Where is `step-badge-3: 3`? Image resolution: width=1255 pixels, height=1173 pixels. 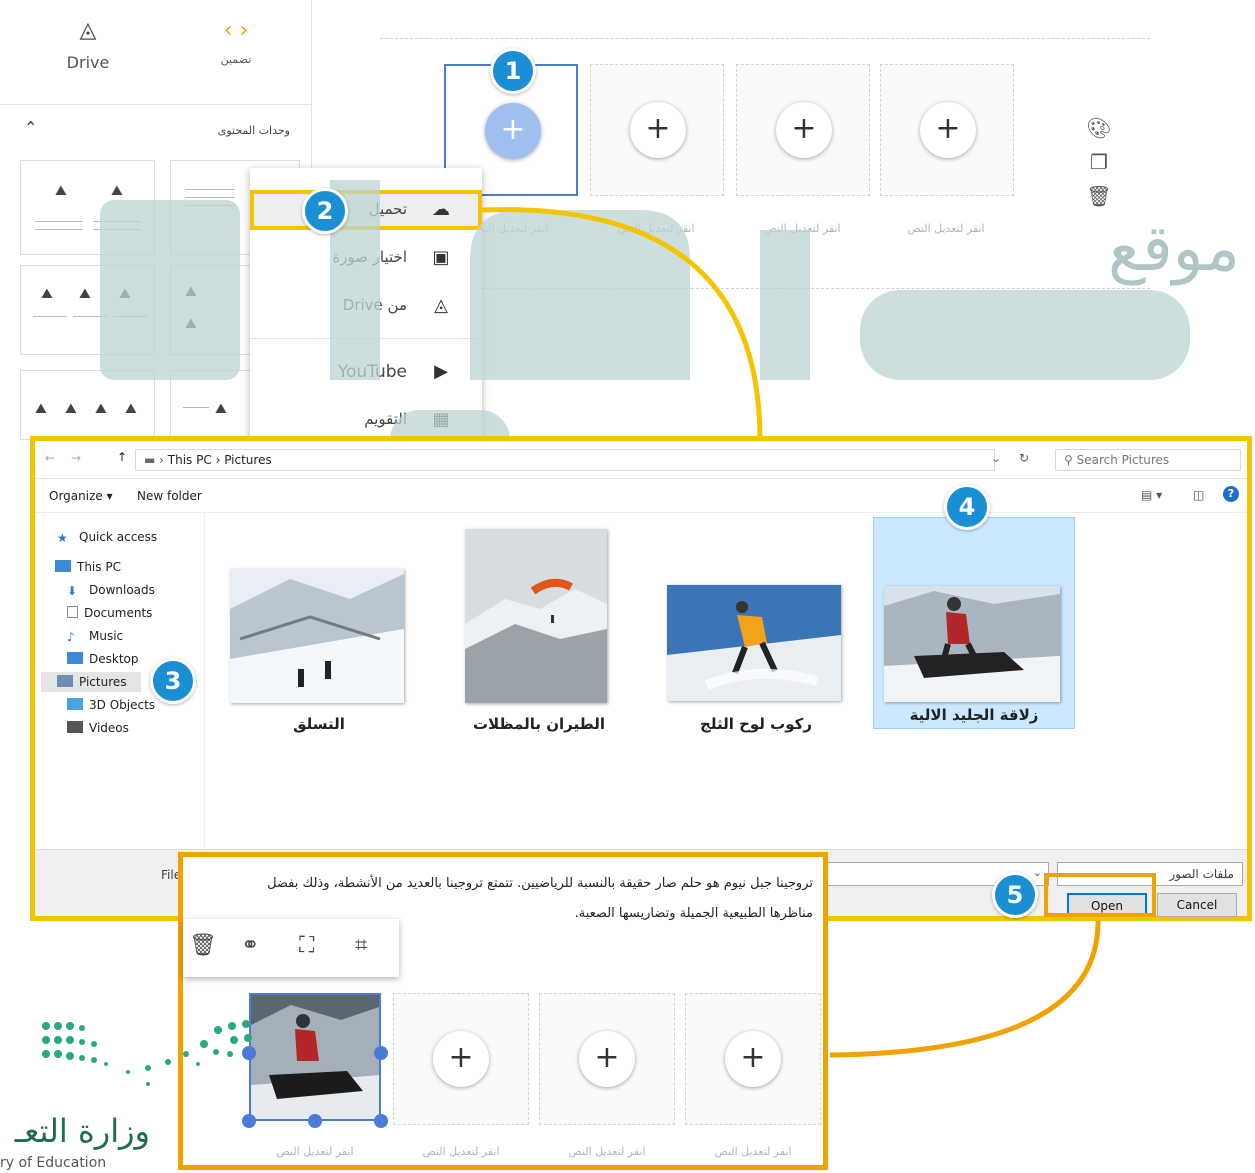
step-badge-3: 3 is located at coordinates (173, 681).